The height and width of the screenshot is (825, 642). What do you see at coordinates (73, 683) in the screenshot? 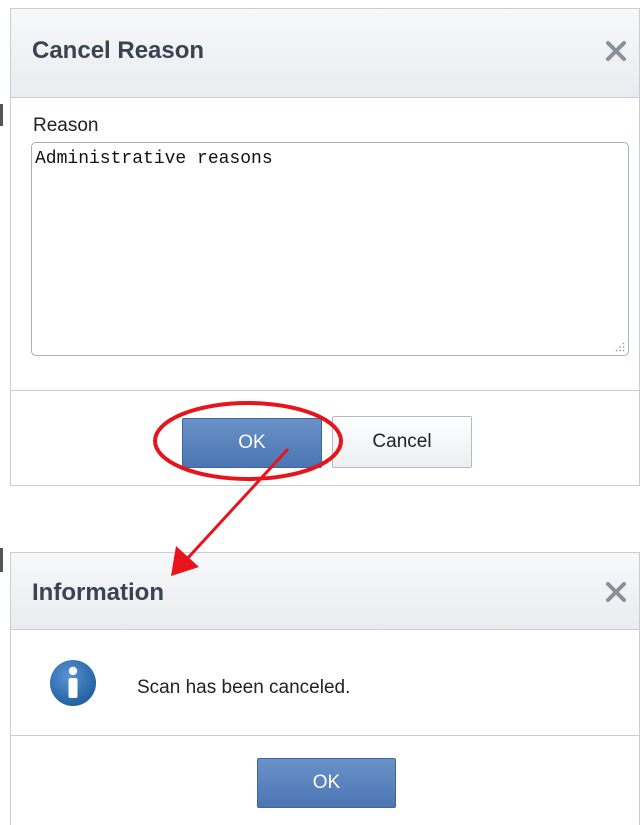
I see `info-icon` at bounding box center [73, 683].